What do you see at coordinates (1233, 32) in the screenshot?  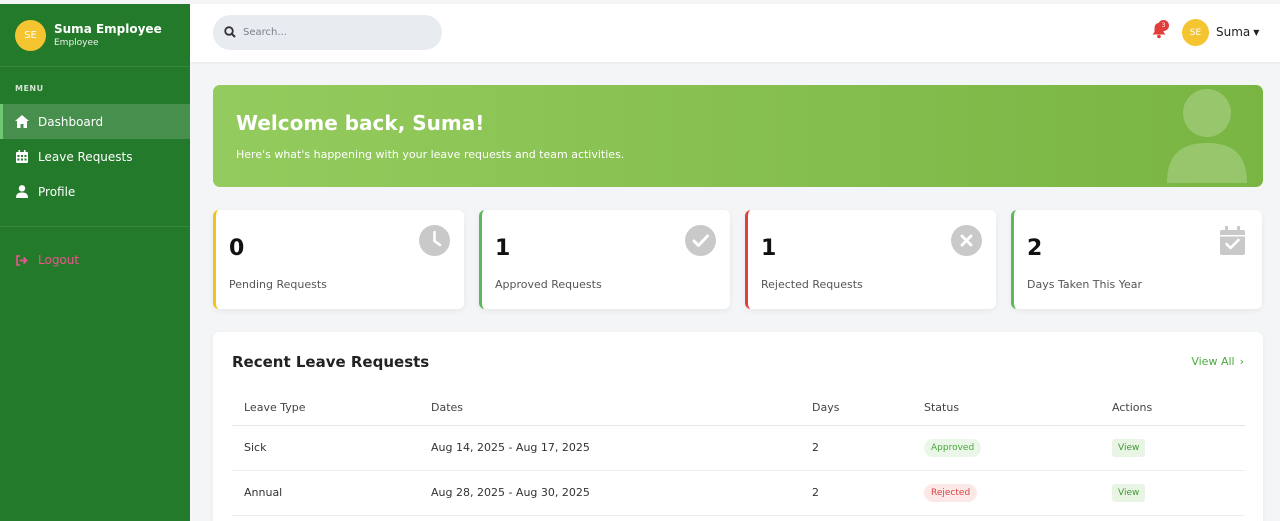 I see `user-menu-name: Suma` at bounding box center [1233, 32].